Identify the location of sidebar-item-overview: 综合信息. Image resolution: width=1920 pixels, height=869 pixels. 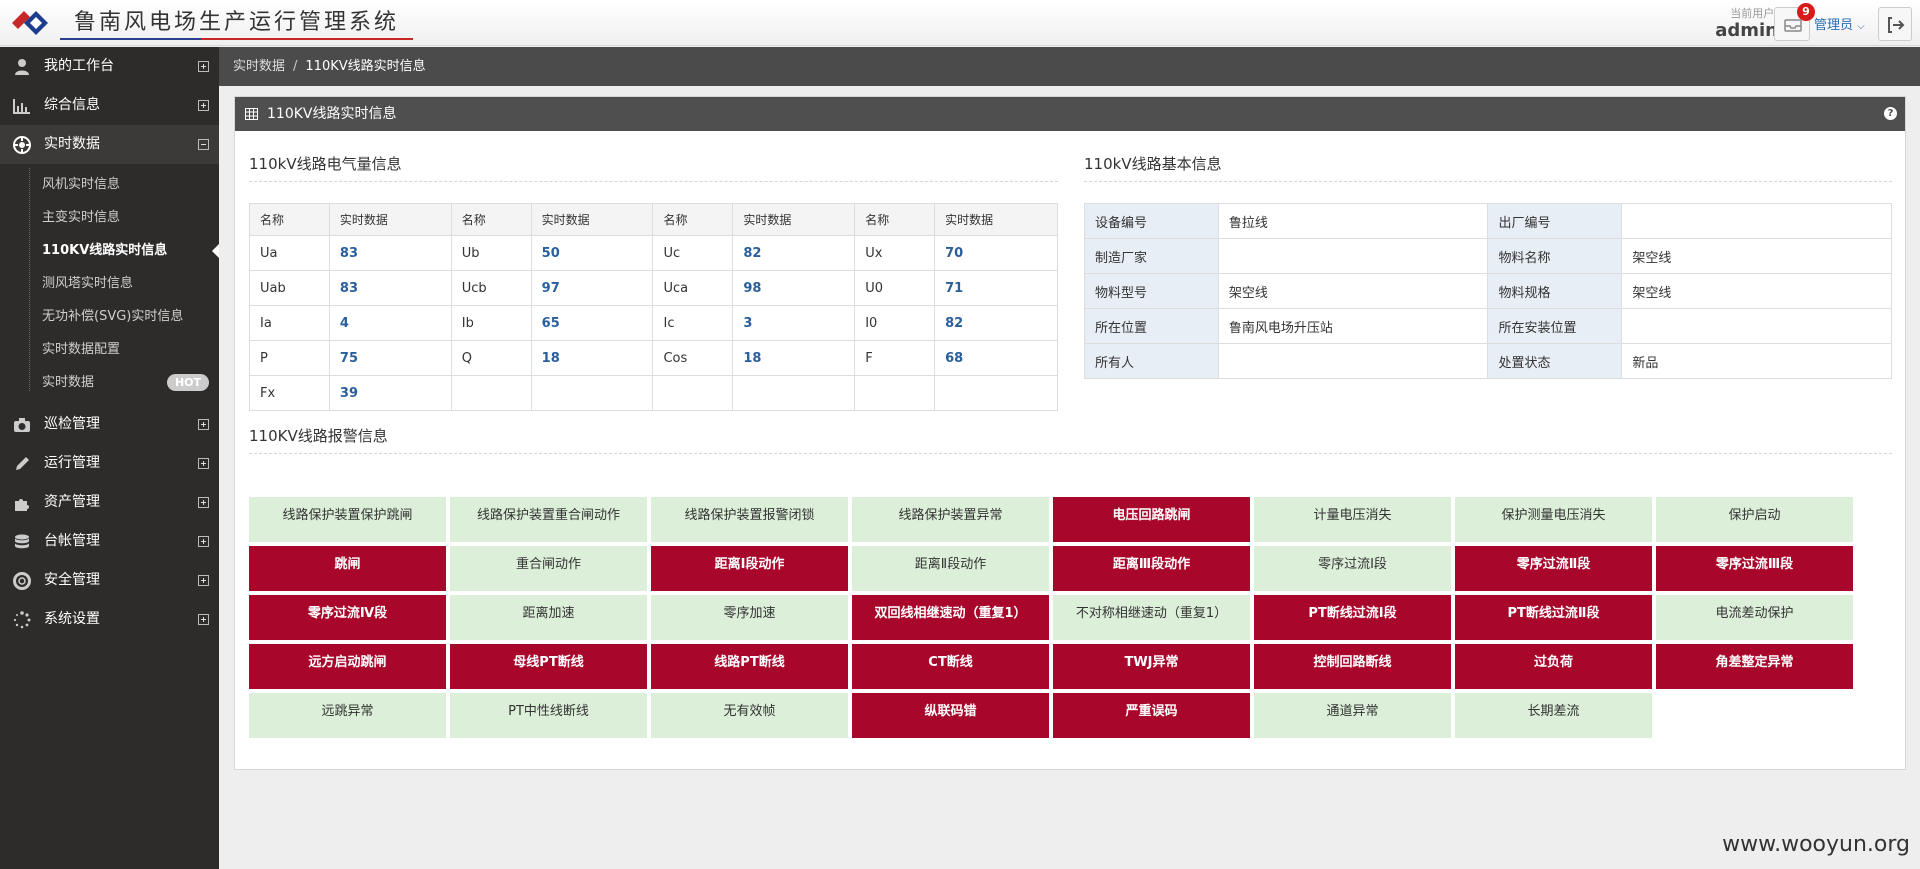
(109, 105).